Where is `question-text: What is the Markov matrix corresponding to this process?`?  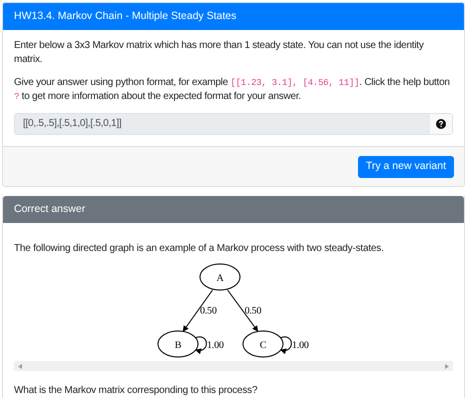 question-text: What is the Markov matrix corresponding to this process? is located at coordinates (136, 391).